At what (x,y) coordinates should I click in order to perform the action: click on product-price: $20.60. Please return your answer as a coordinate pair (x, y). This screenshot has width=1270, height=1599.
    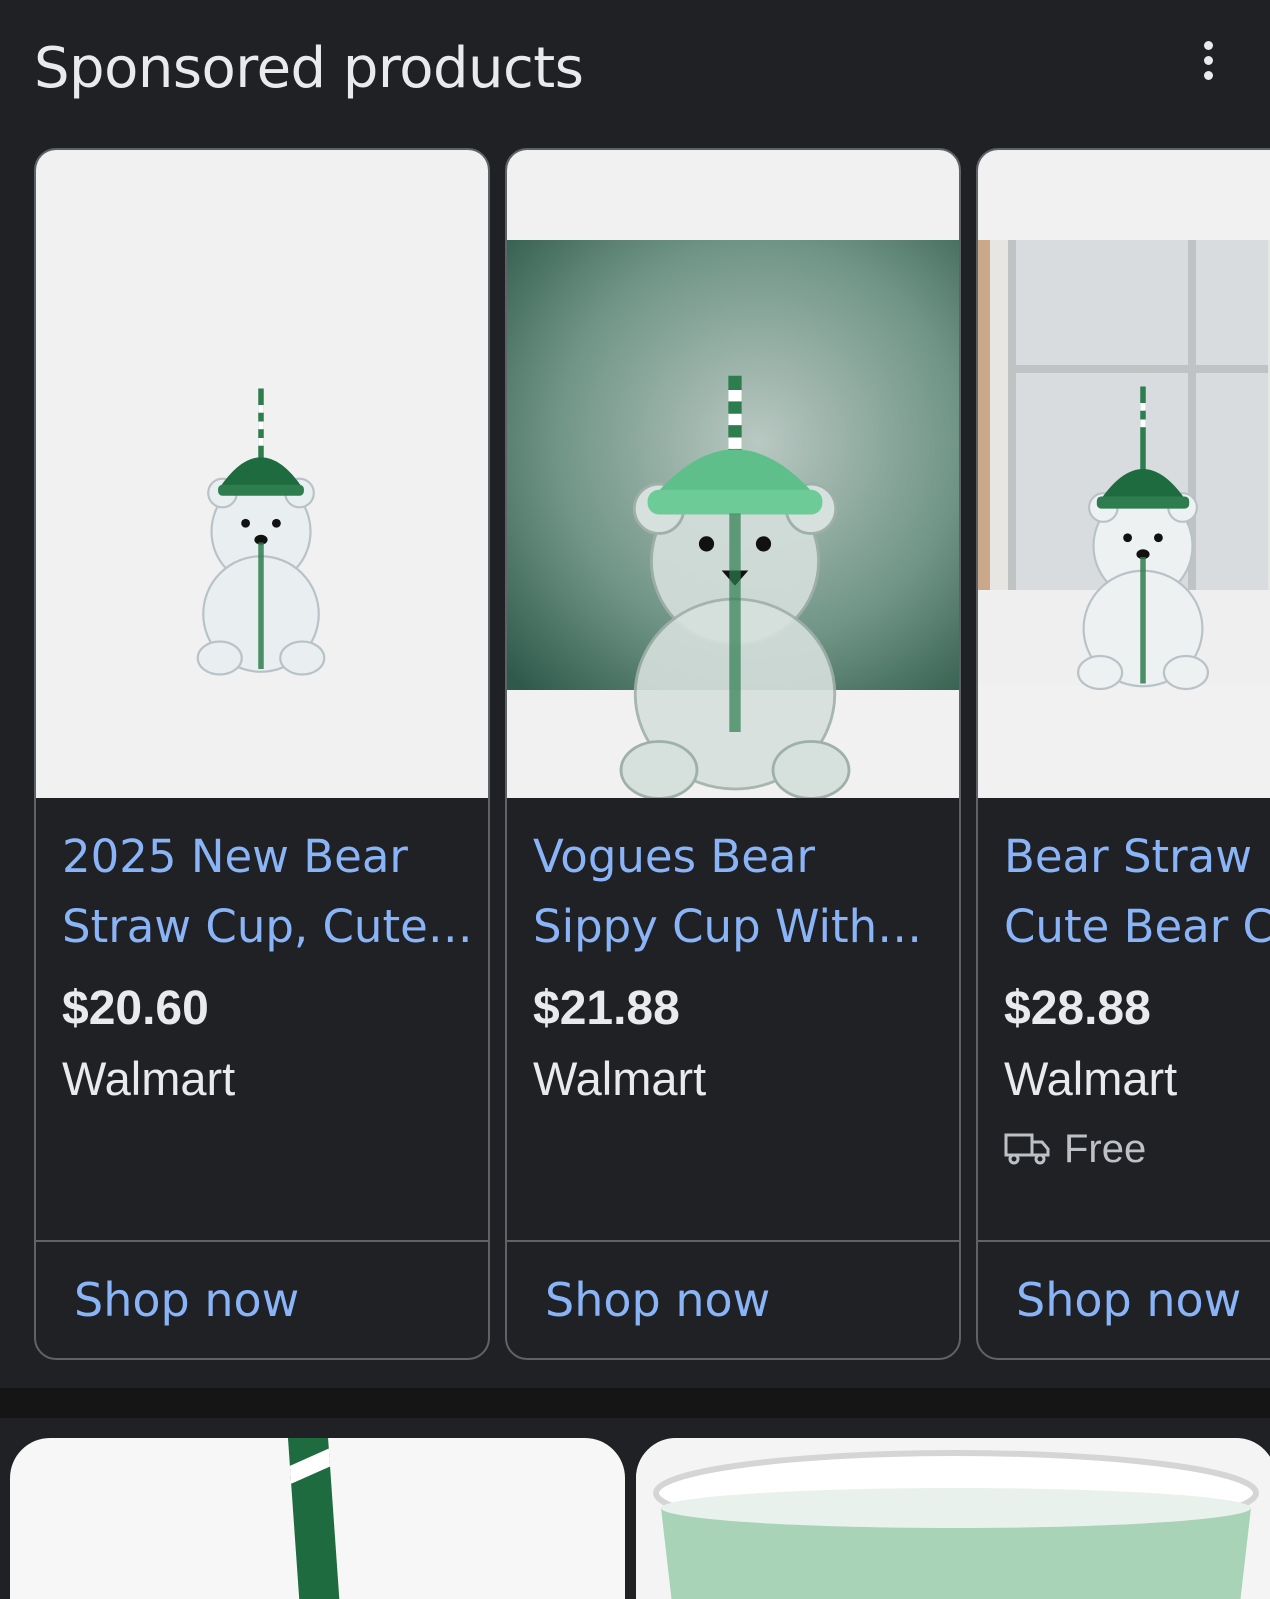
    Looking at the image, I should click on (135, 1008).